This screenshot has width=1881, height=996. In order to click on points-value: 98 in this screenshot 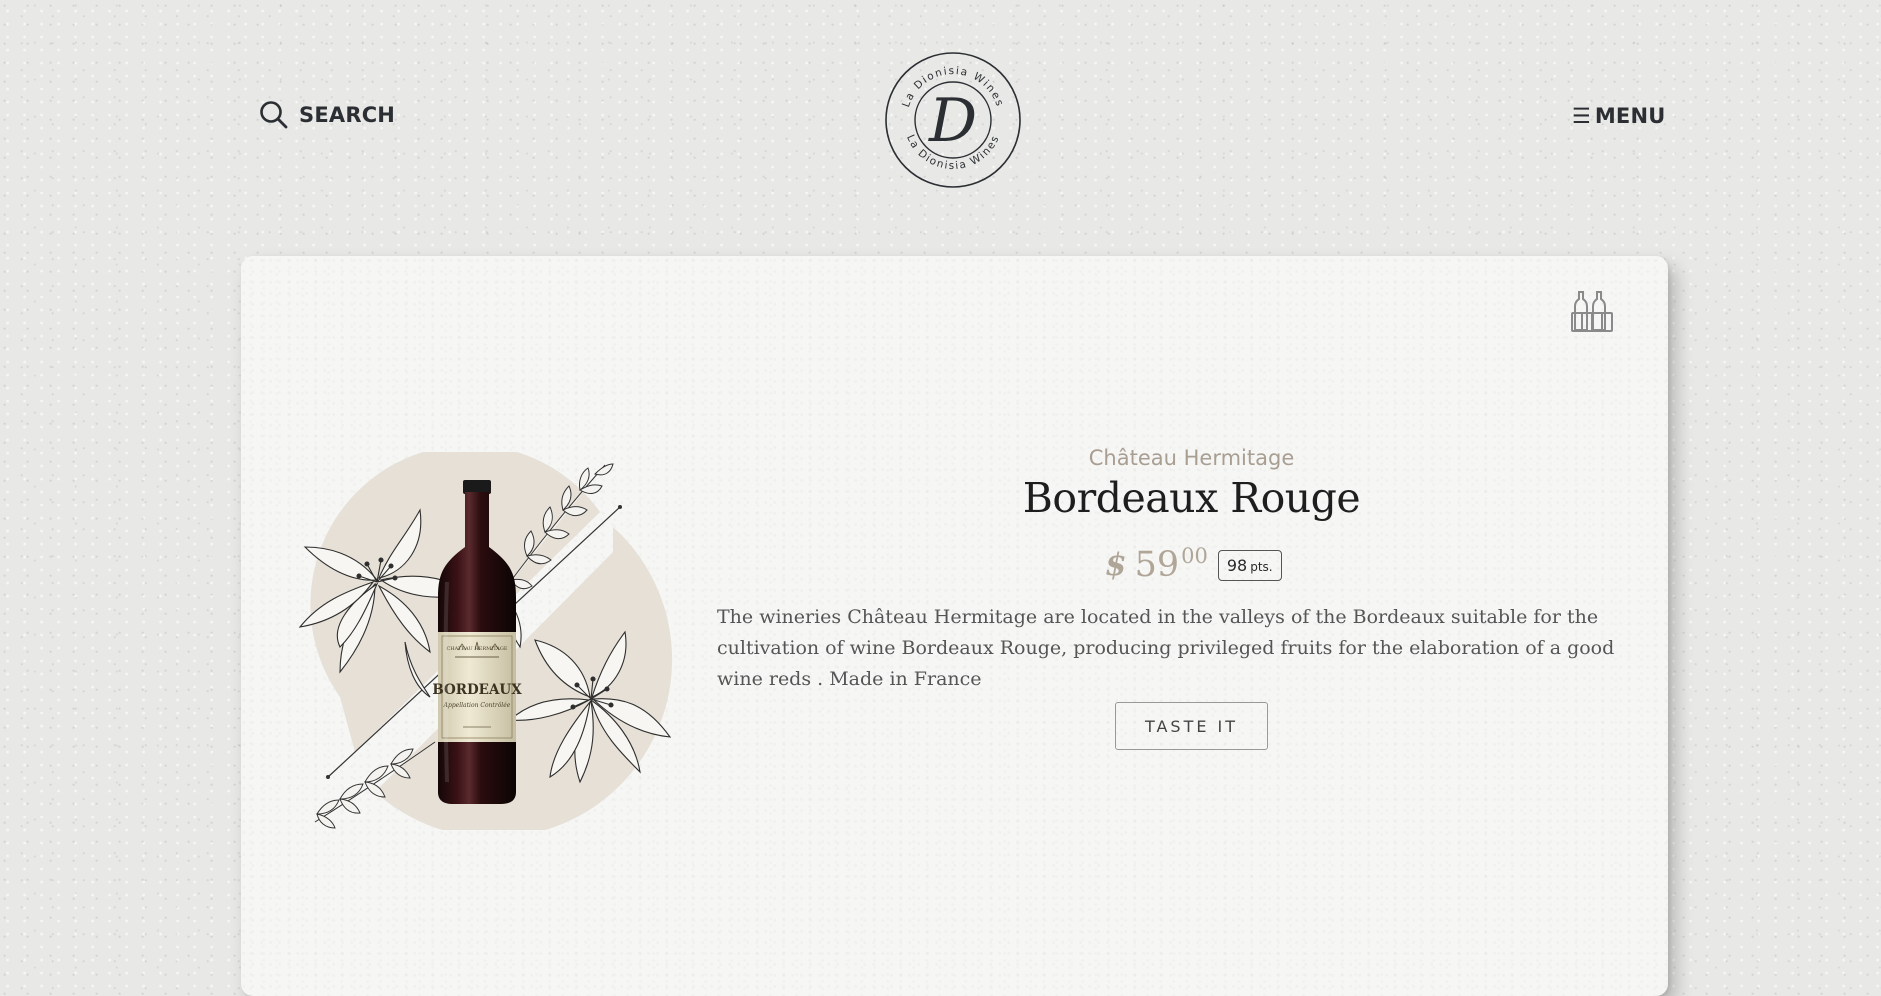, I will do `click(1237, 565)`.